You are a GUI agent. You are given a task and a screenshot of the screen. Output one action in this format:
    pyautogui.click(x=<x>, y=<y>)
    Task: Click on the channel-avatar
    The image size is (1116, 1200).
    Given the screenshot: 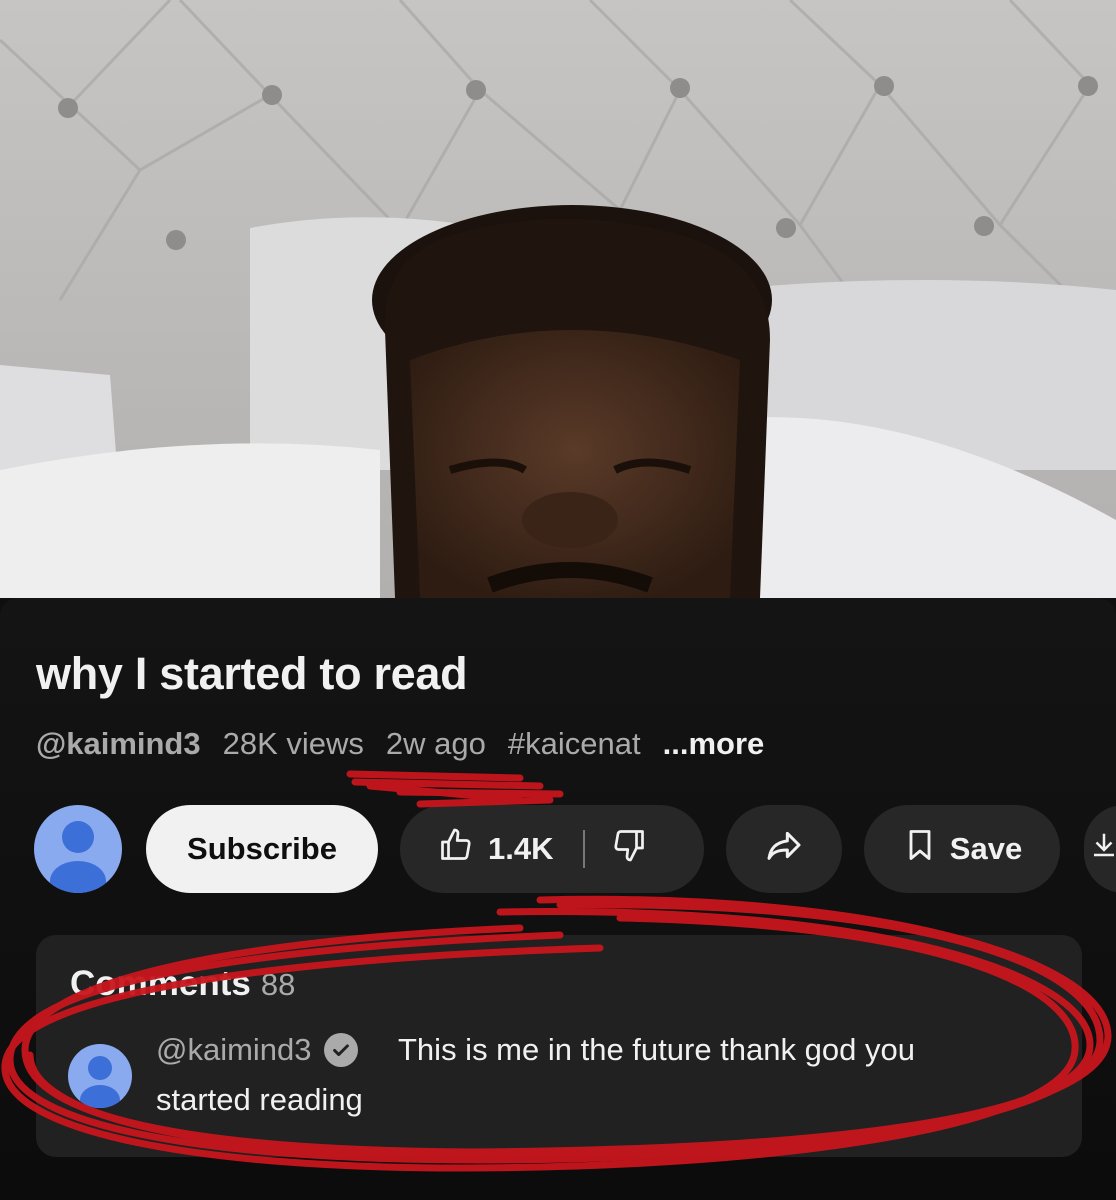 What is the action you would take?
    pyautogui.click(x=78, y=849)
    